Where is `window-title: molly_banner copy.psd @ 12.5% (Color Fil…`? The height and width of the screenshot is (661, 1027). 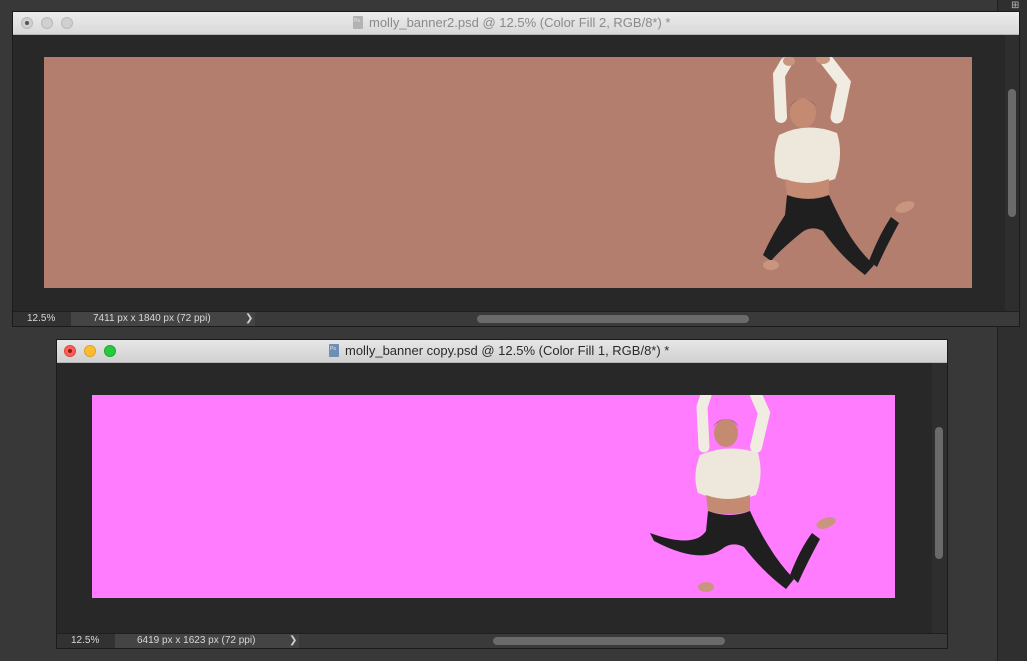
window-title: molly_banner copy.psd @ 12.5% (Color Fil… is located at coordinates (499, 351).